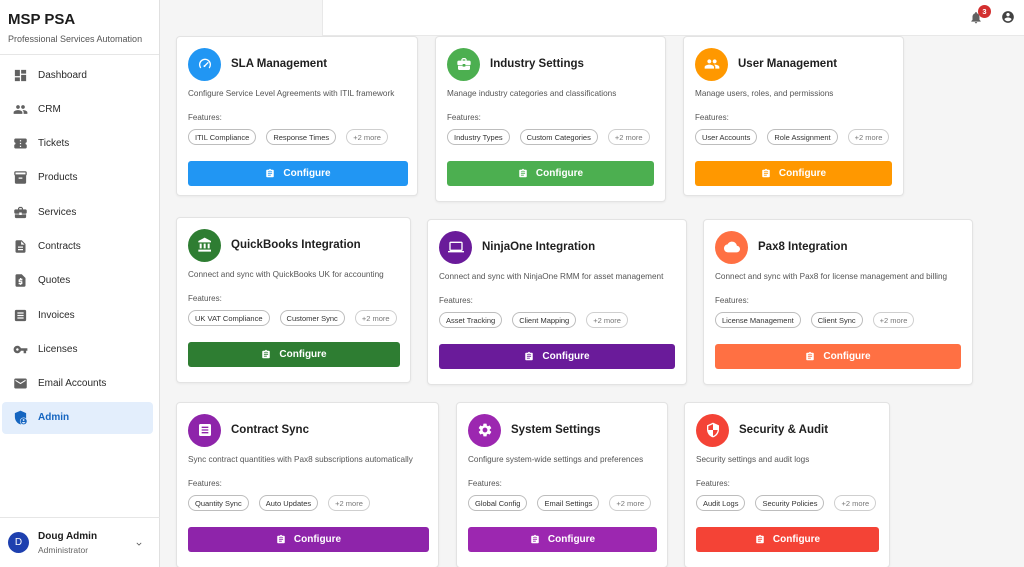 This screenshot has width=1024, height=567. I want to click on user-role: Administrator, so click(63, 549).